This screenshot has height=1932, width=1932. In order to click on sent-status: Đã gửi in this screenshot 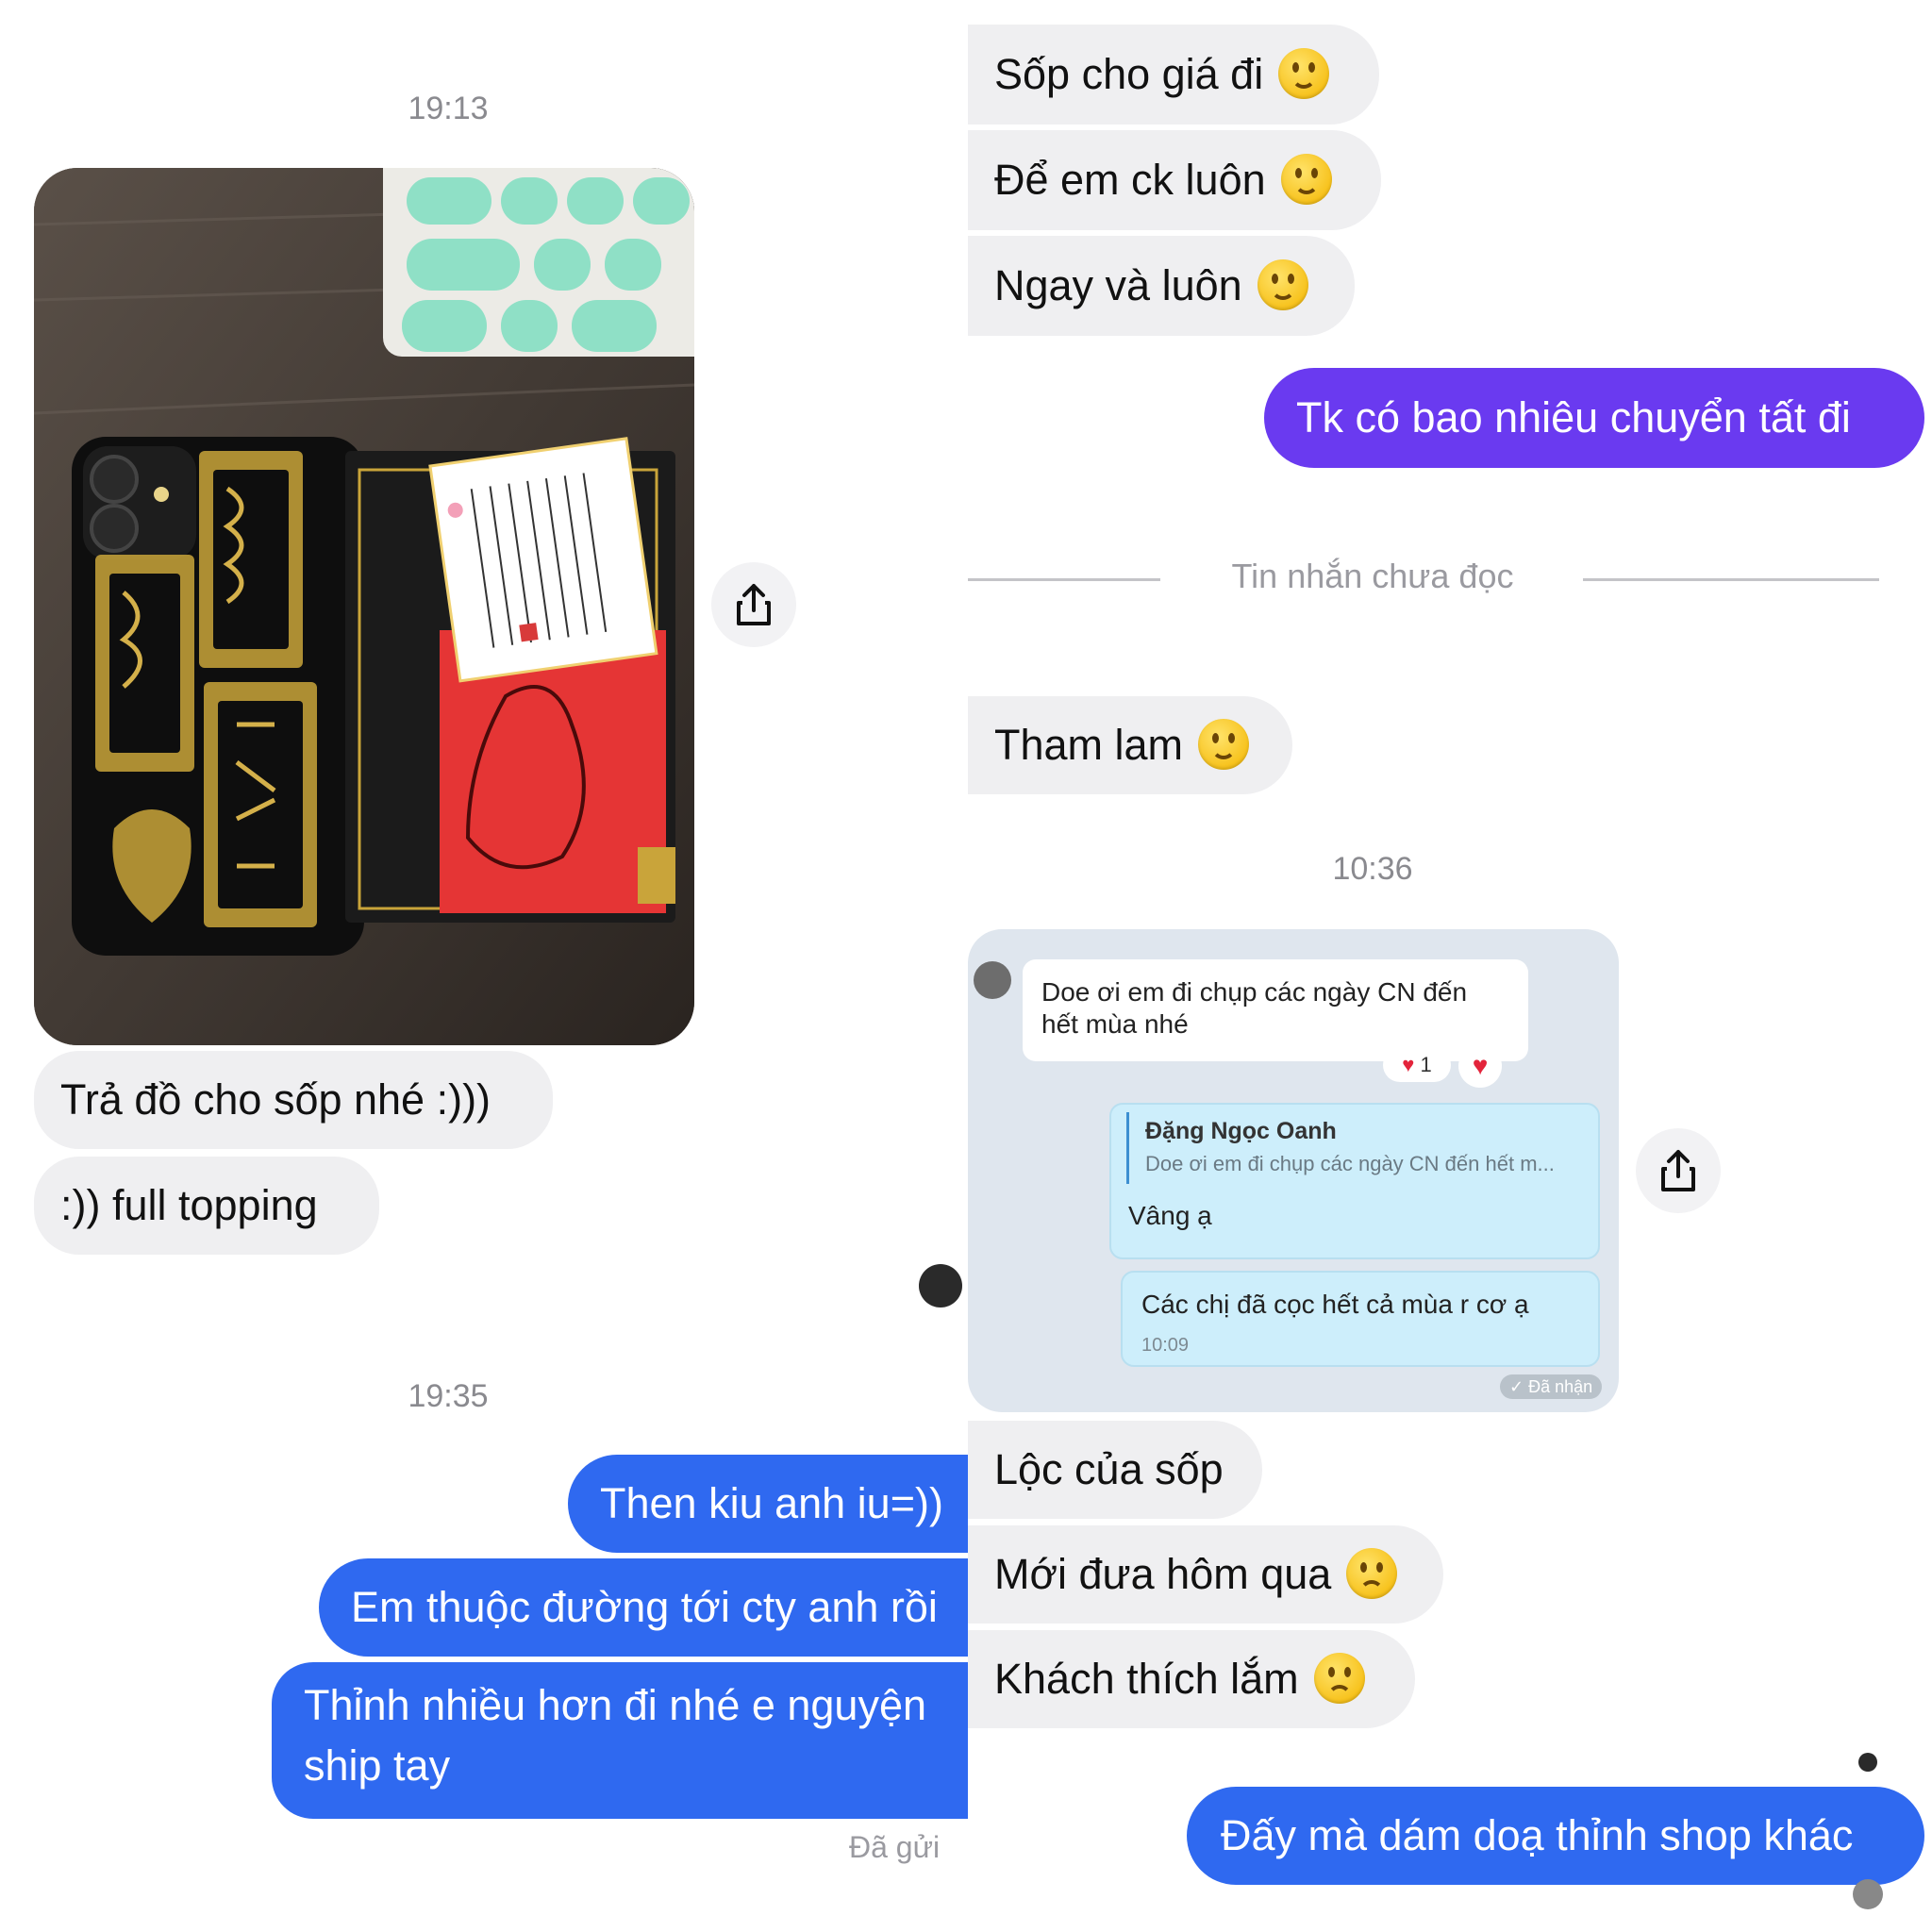, I will do `click(895, 1847)`.